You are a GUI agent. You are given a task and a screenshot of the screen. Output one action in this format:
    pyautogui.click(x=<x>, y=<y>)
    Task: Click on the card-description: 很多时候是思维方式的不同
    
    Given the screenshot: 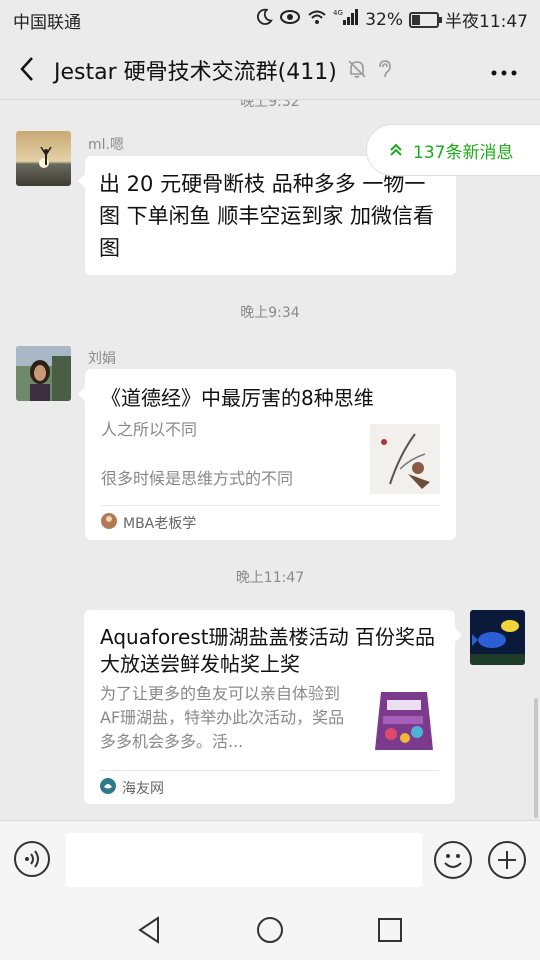 What is the action you would take?
    pyautogui.click(x=197, y=478)
    